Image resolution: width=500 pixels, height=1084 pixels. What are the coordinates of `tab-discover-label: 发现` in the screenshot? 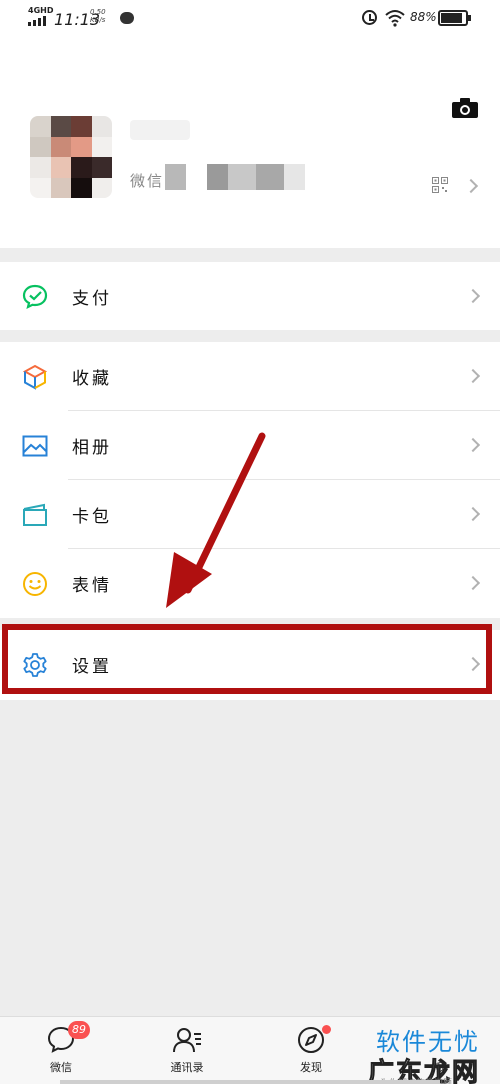 It's located at (311, 1067).